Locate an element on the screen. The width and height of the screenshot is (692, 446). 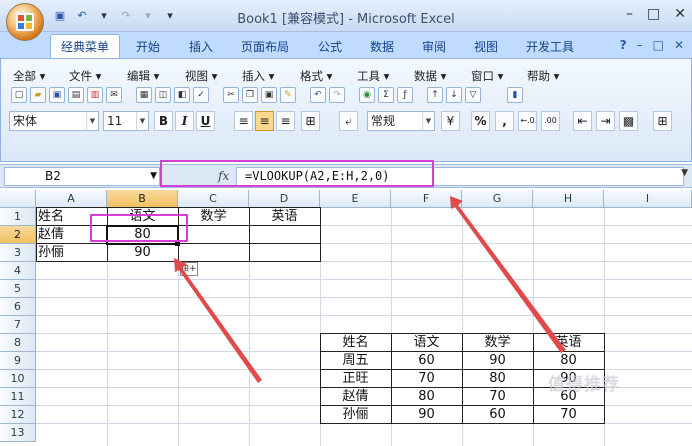
arrow-to-formula is located at coordinates (508, 274).